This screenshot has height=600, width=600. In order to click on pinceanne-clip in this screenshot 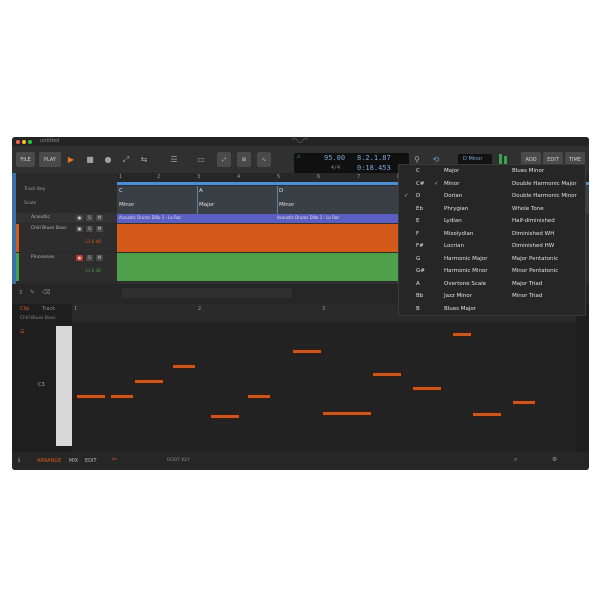, I will do `click(265, 267)`.